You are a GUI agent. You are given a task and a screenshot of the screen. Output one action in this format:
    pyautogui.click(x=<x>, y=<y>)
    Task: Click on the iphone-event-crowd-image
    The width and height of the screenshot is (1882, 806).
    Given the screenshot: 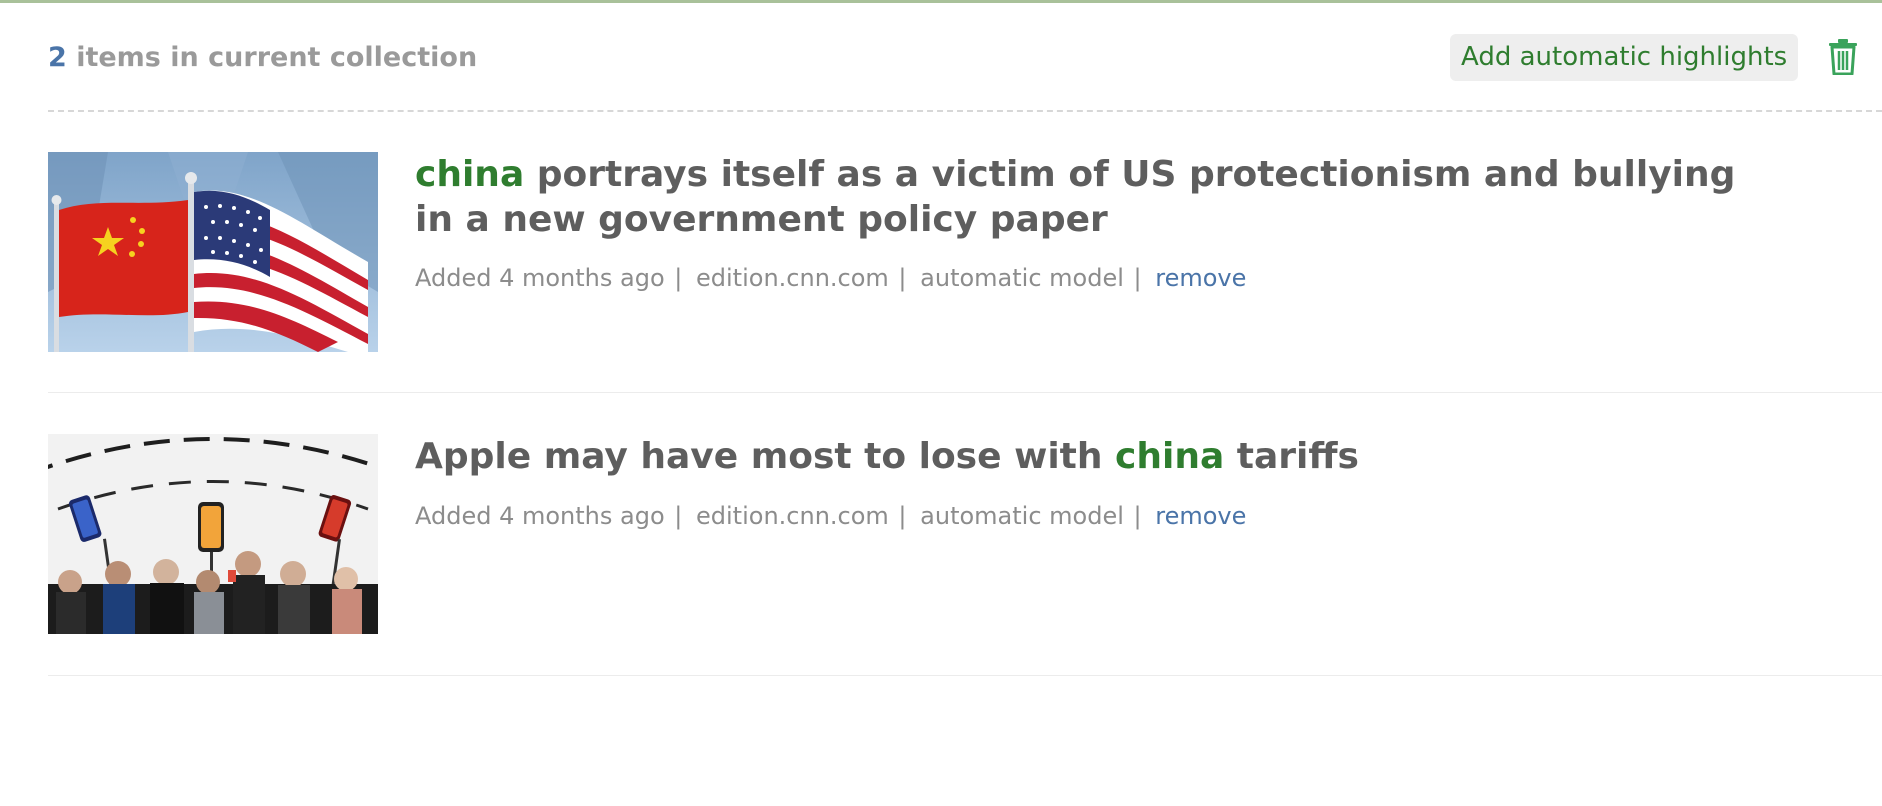 What is the action you would take?
    pyautogui.click(x=213, y=534)
    